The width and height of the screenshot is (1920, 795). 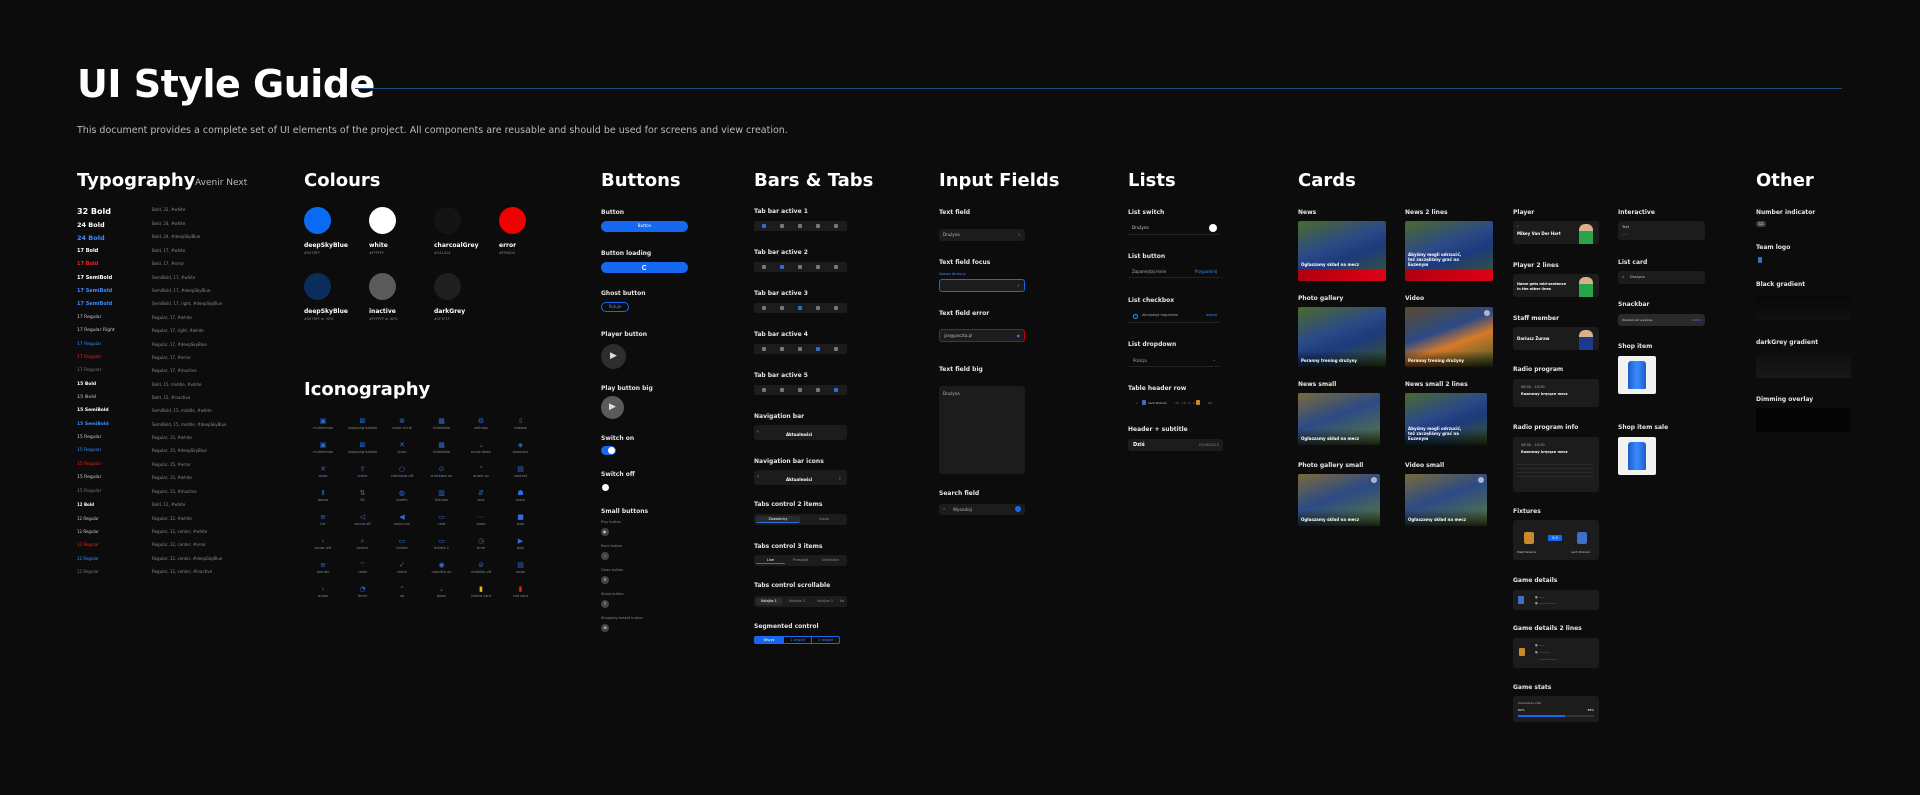 What do you see at coordinates (843, 601) in the screenshot?
I see `scroll-tab-4: Ko` at bounding box center [843, 601].